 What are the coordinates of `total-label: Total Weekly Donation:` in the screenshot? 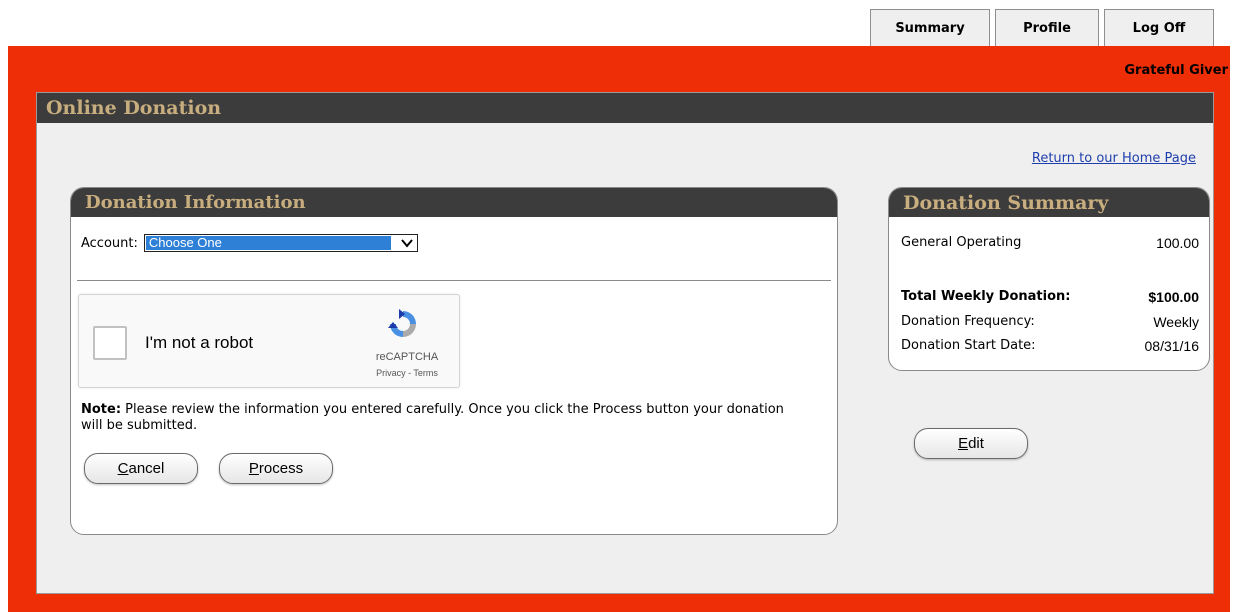 It's located at (986, 296).